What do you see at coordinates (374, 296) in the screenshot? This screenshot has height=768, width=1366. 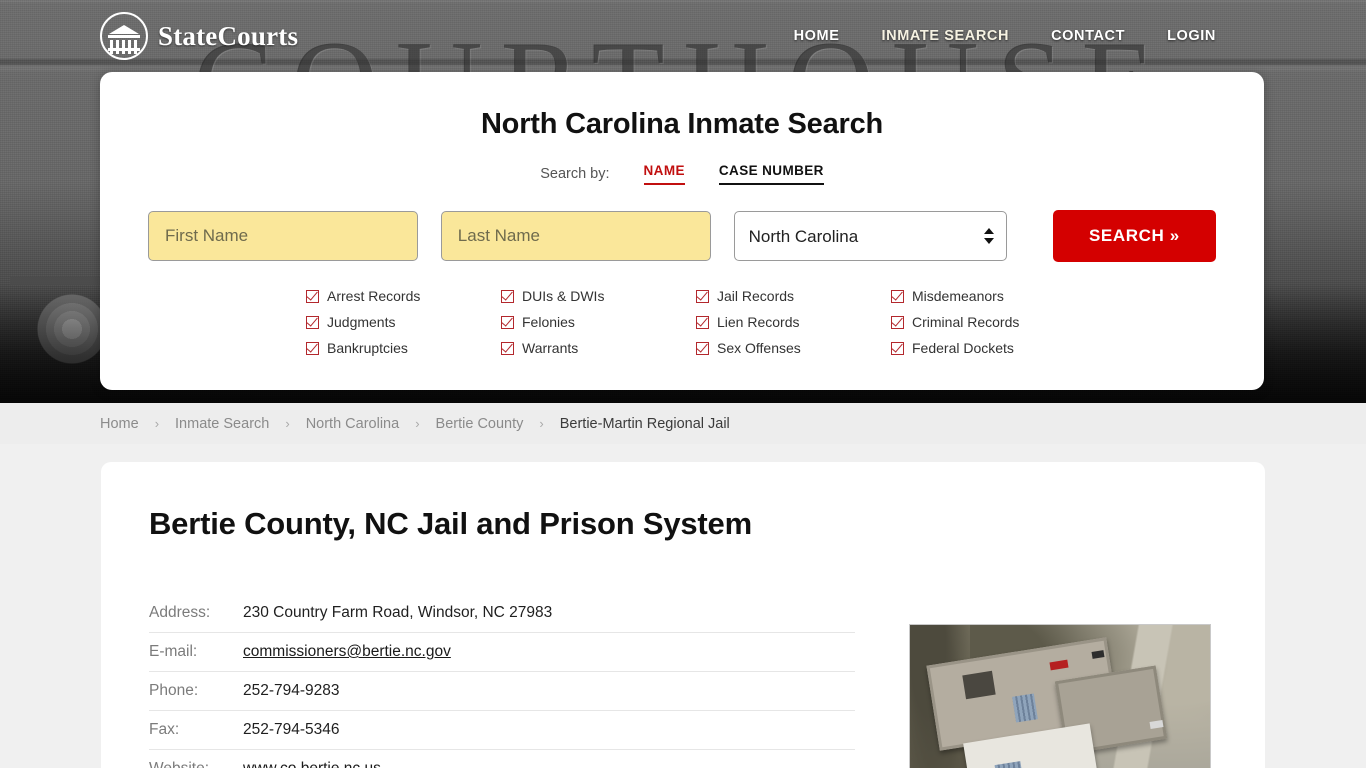 I see `record-type-label: Arrest Records` at bounding box center [374, 296].